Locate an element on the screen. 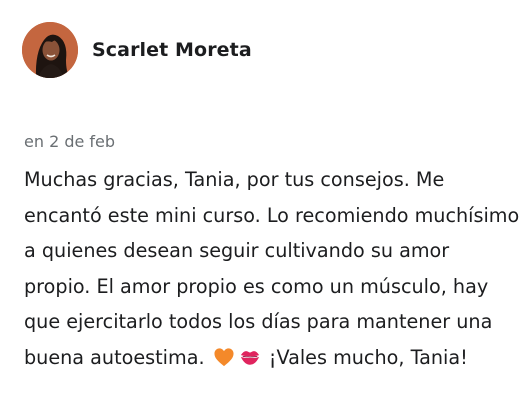 Image resolution: width=526 pixels, height=408 pixels. orange-heart-icon is located at coordinates (224, 356).